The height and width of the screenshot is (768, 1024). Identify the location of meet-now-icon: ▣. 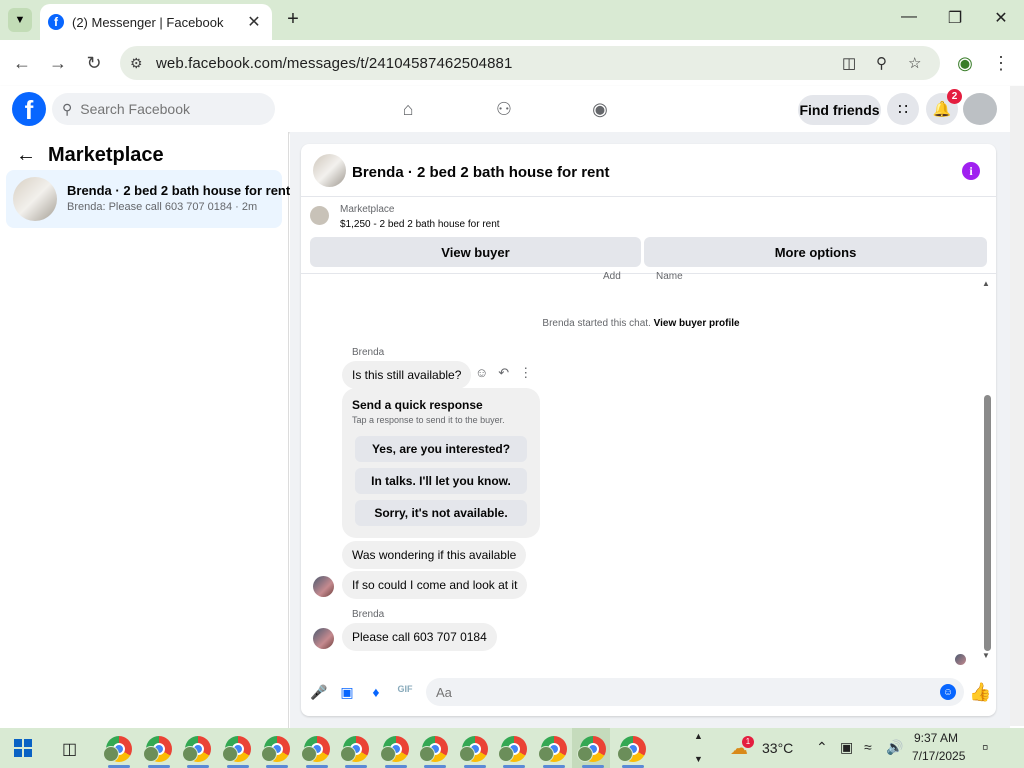
(846, 747).